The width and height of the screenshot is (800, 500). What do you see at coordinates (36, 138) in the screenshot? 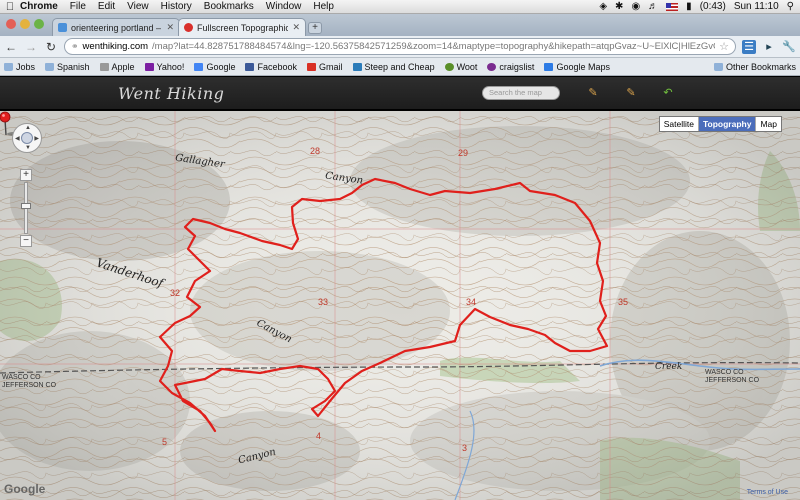
I see `pan-right-icon: ▶` at bounding box center [36, 138].